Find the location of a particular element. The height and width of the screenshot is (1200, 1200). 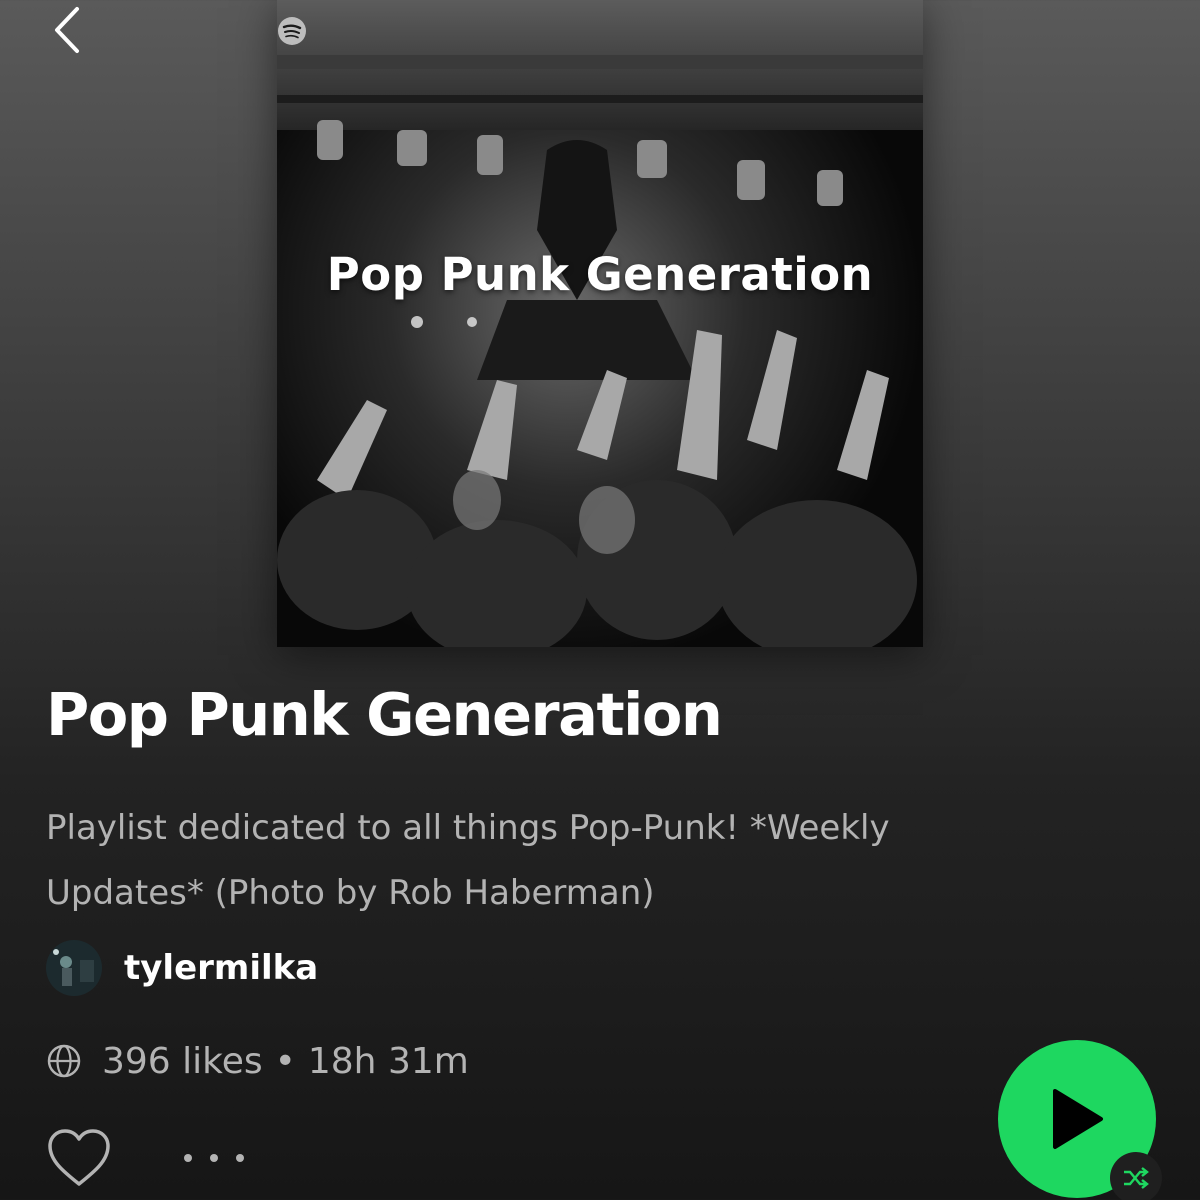

playlist-title: Pop Punk Generation is located at coordinates (384, 714).